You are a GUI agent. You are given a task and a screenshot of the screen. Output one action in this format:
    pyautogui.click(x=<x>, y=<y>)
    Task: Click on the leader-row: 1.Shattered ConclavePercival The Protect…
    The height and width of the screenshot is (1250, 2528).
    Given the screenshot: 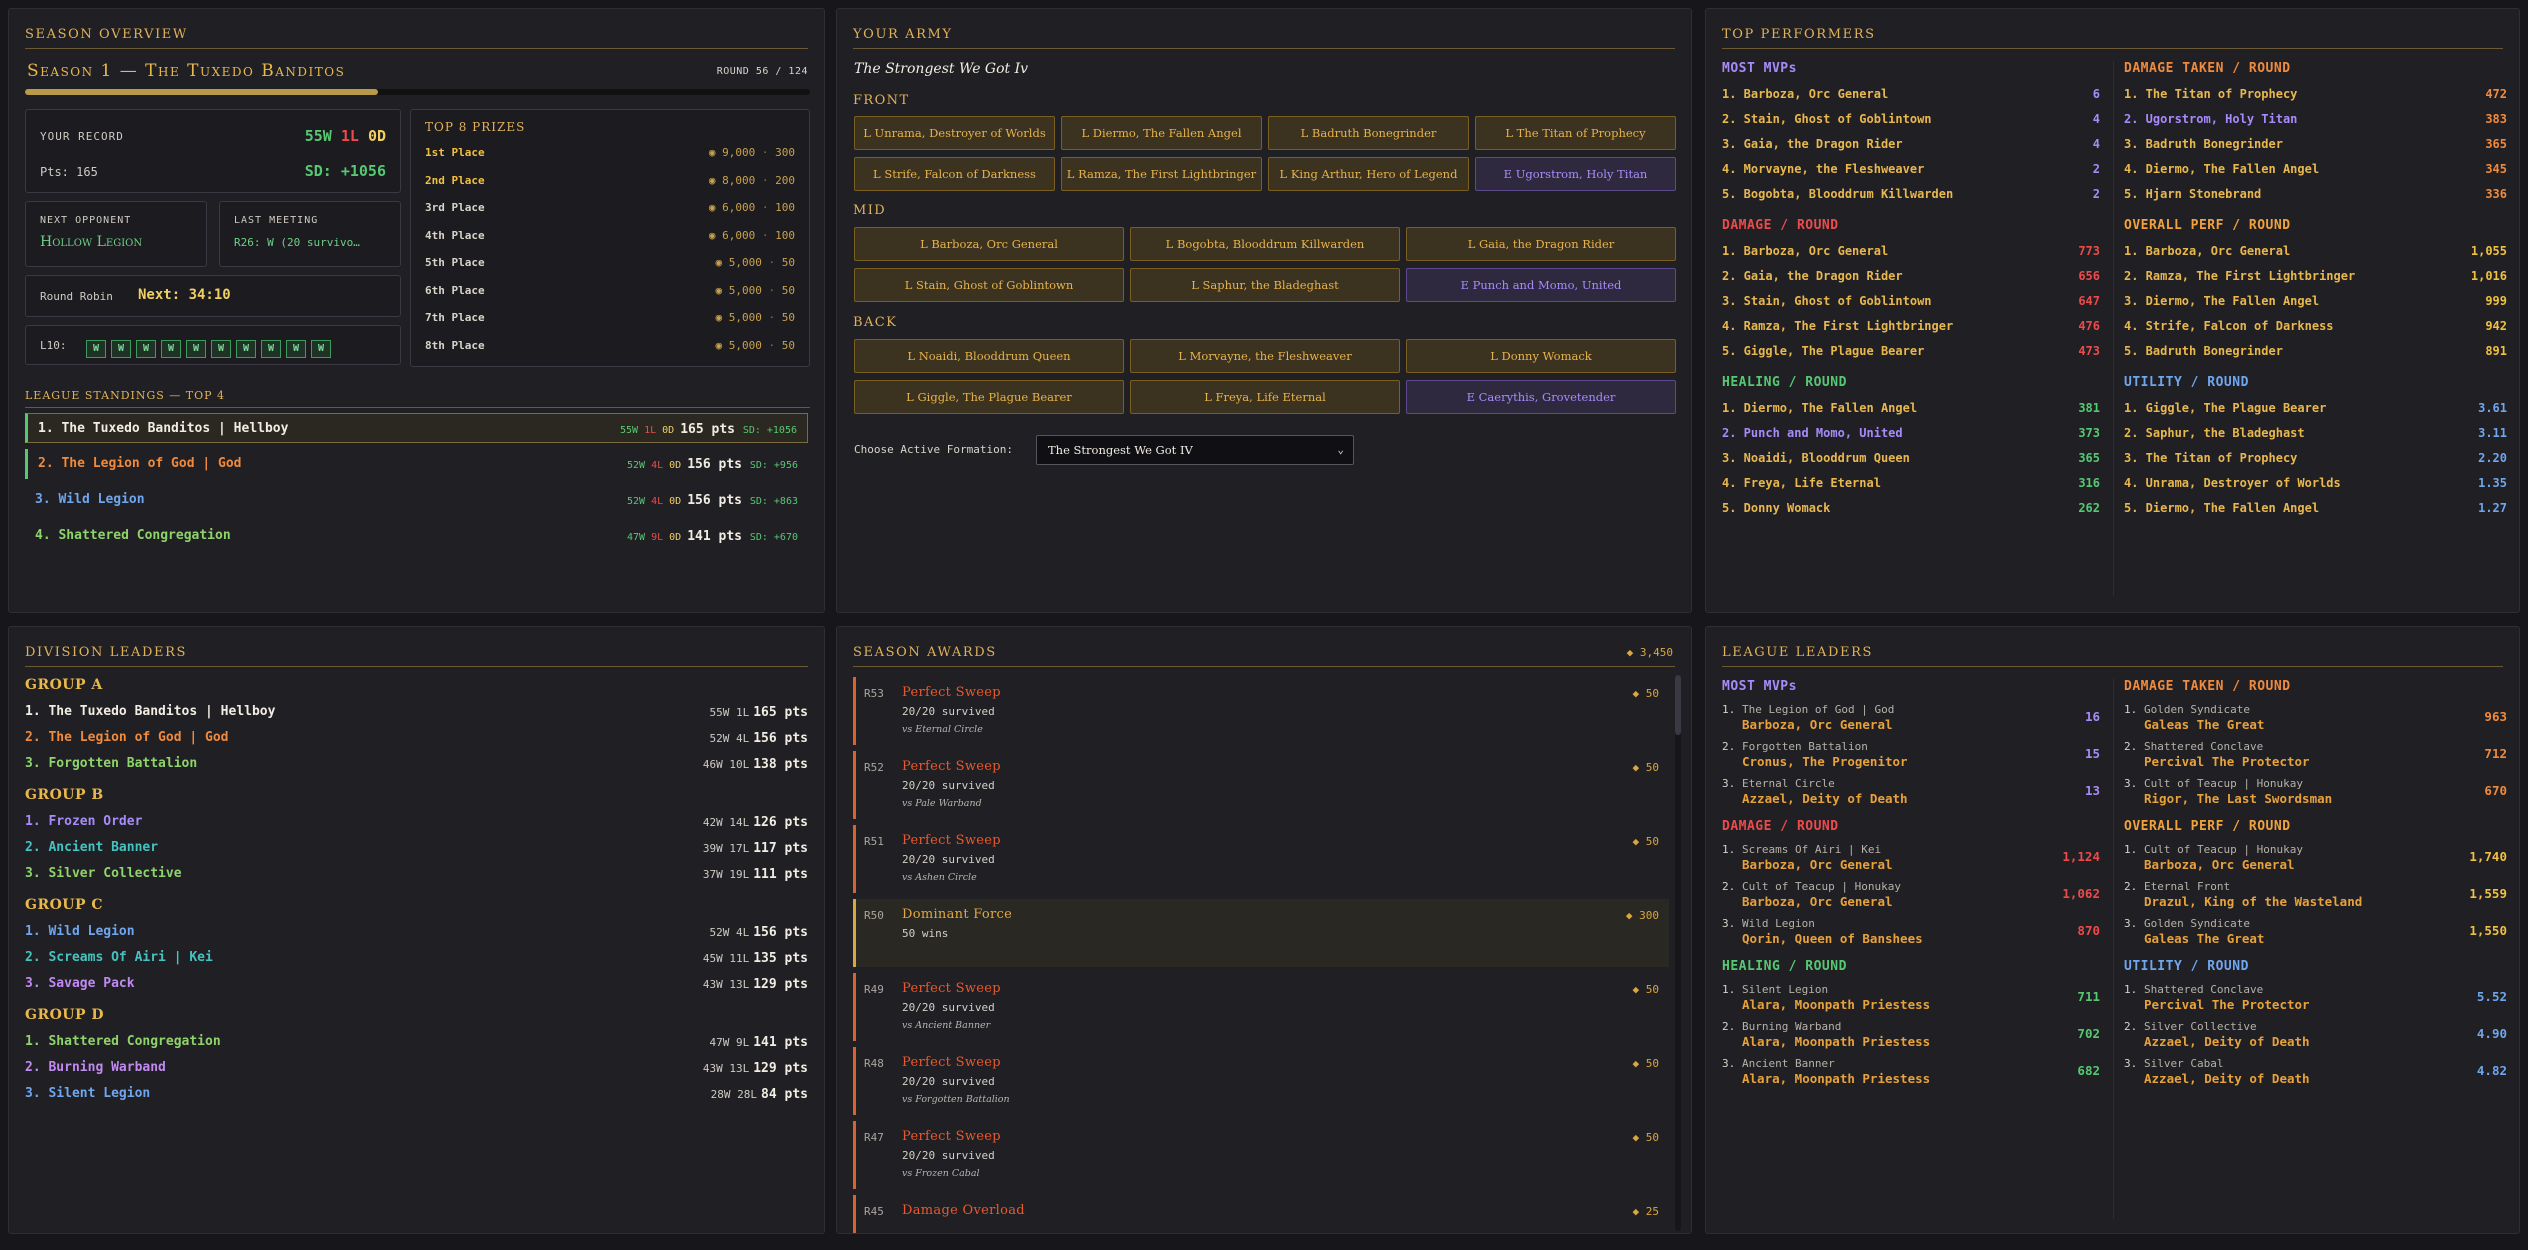 What is the action you would take?
    pyautogui.click(x=2315, y=1000)
    